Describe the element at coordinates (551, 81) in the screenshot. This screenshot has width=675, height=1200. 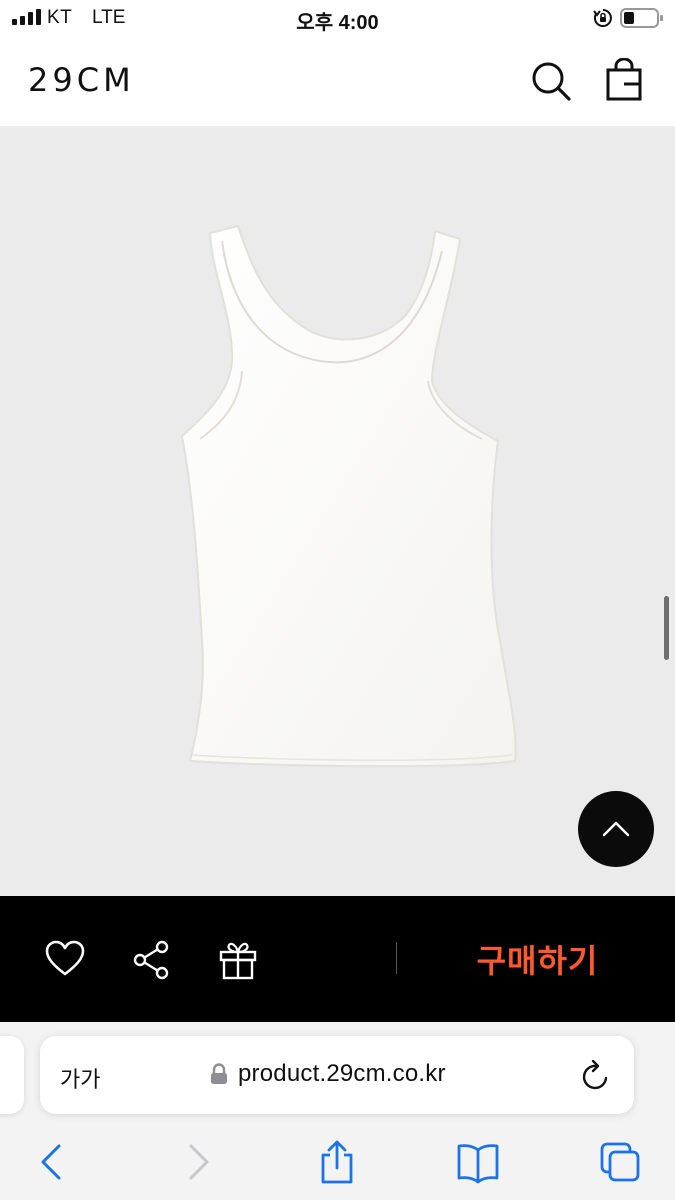
I see `search-icon` at that location.